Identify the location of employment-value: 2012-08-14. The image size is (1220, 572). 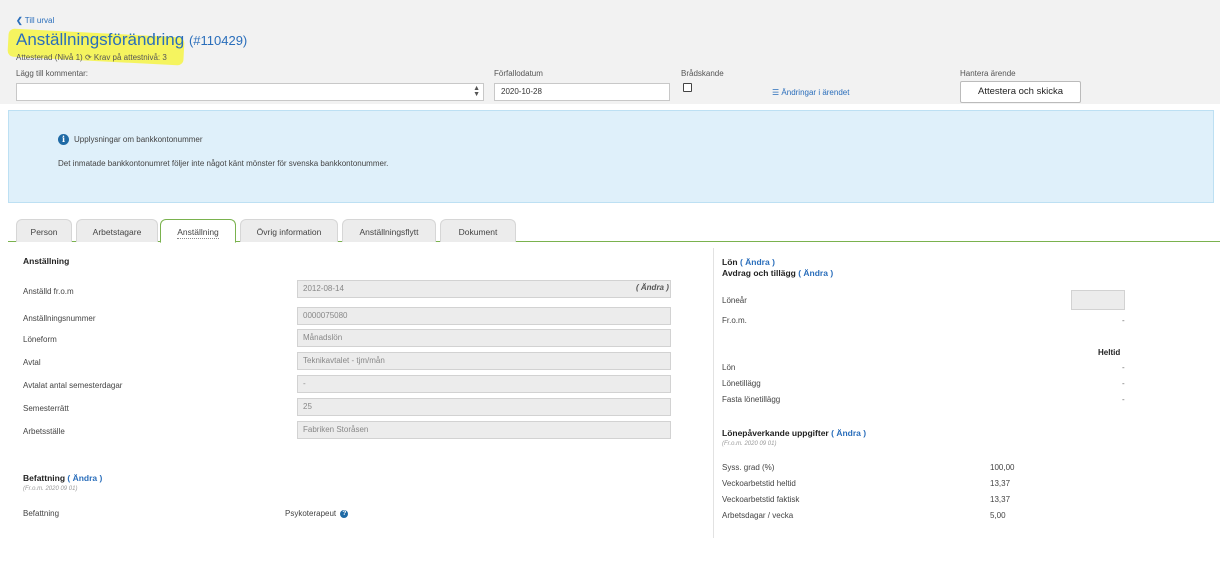
(484, 289).